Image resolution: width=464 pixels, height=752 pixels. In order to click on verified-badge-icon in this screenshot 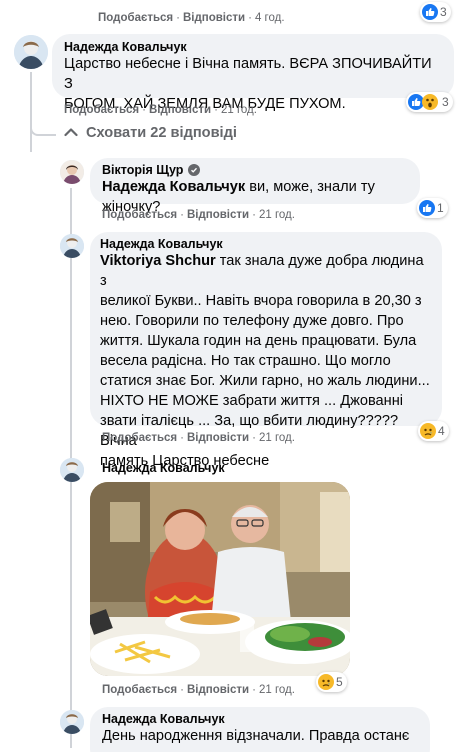, I will do `click(194, 170)`.